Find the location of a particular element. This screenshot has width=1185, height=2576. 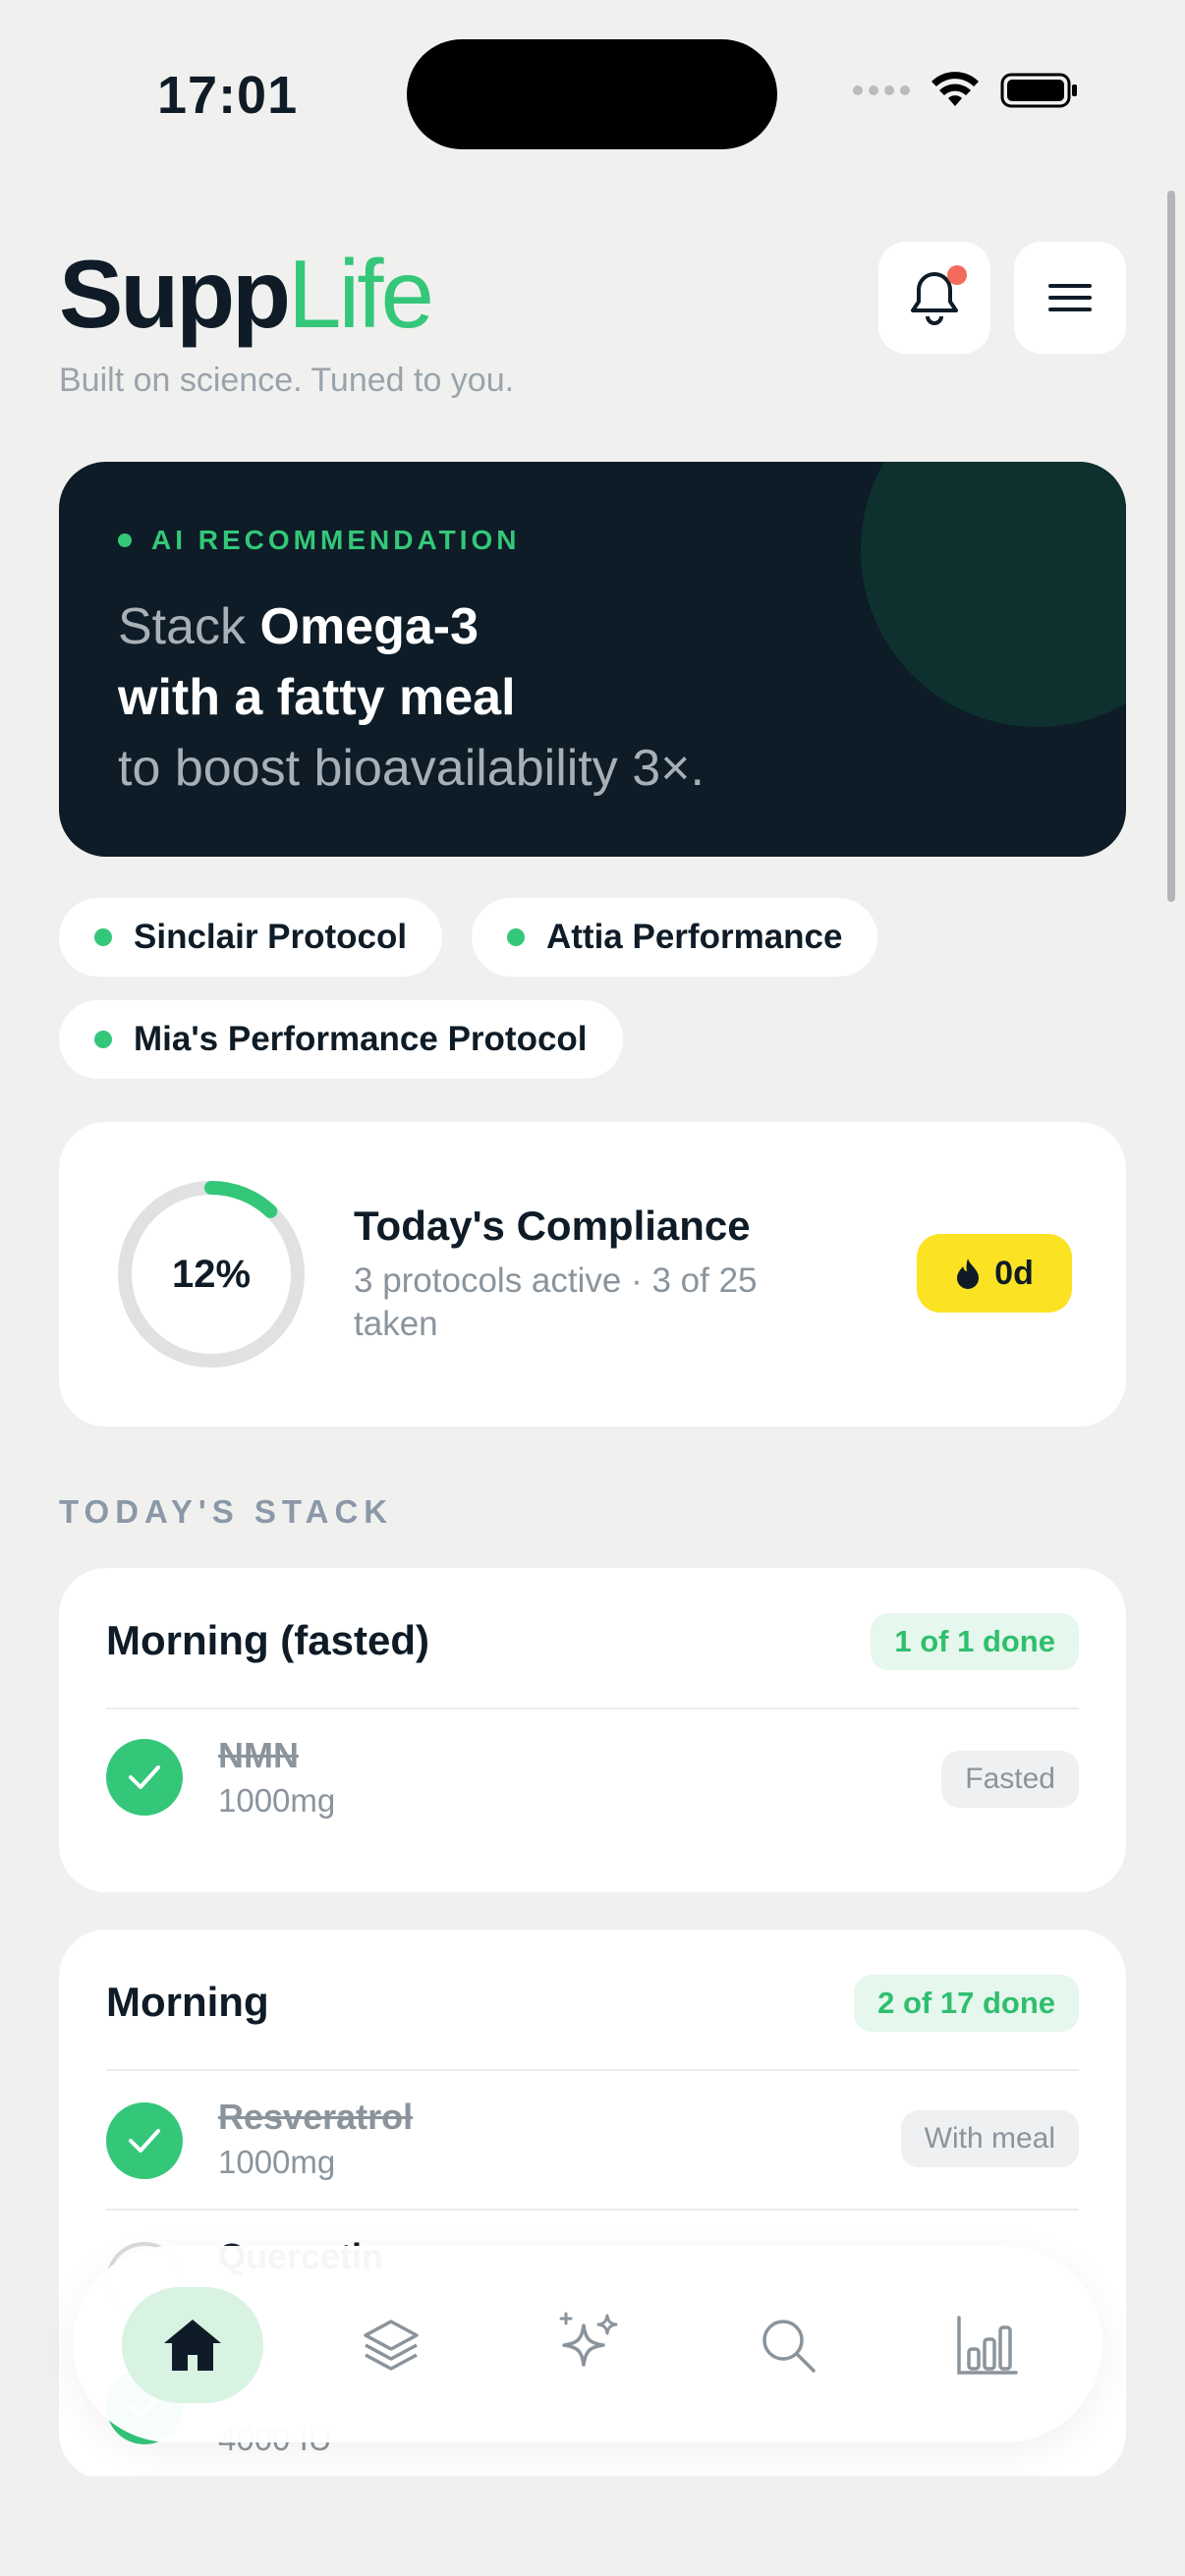

menu-button is located at coordinates (1070, 298).